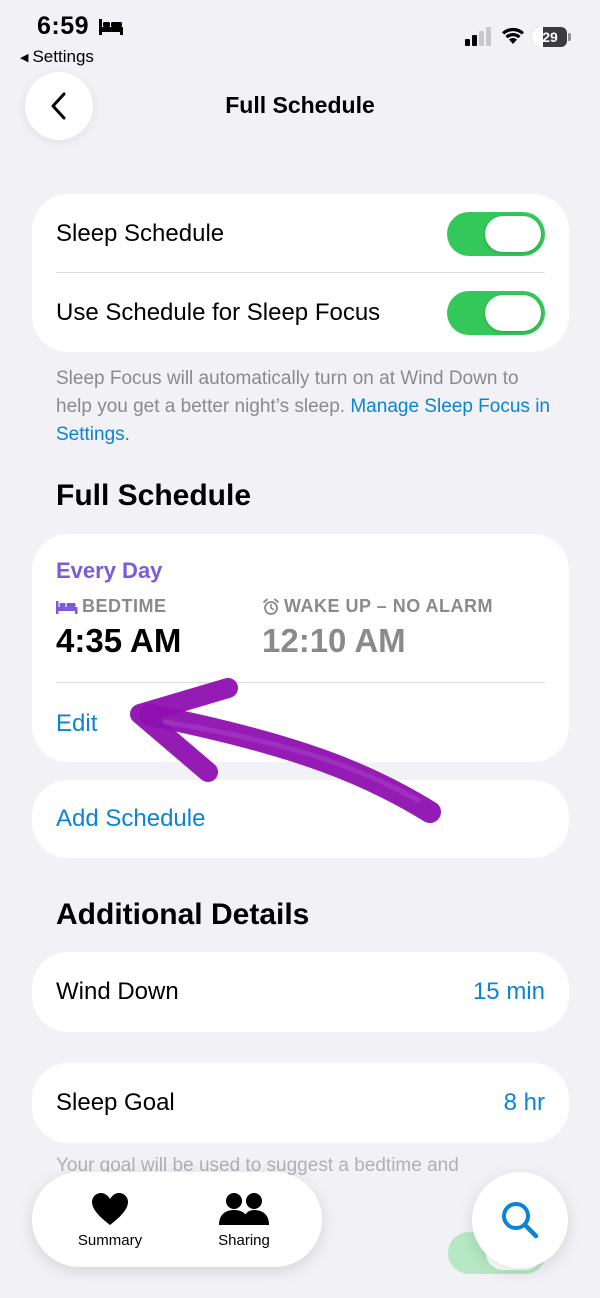  Describe the element at coordinates (300, 234) in the screenshot. I see `sleep-schedule-row: Sleep Schedule` at that location.